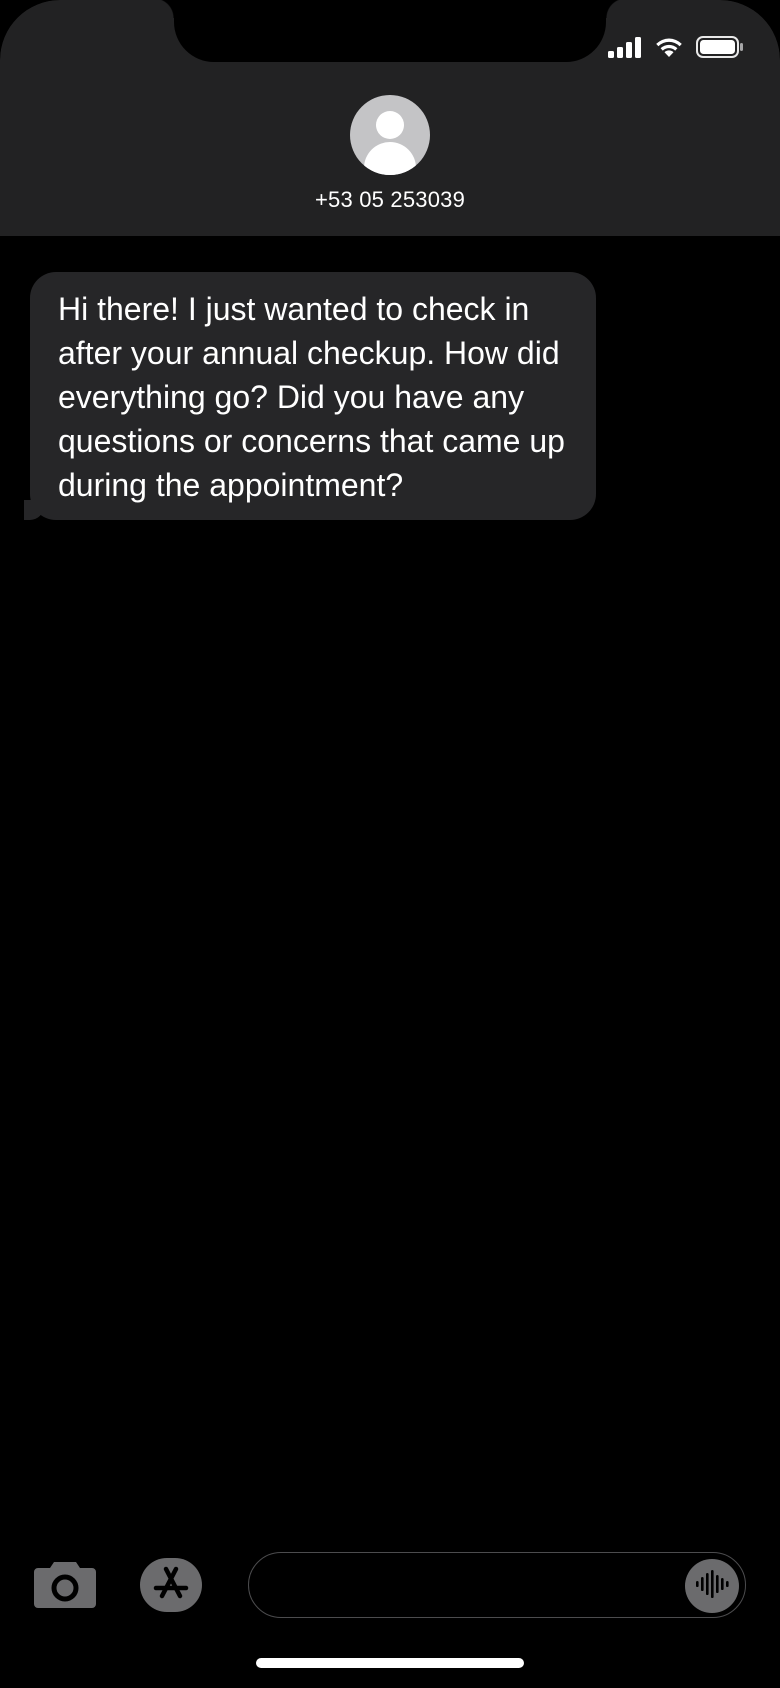  I want to click on message-composer, so click(390, 1588).